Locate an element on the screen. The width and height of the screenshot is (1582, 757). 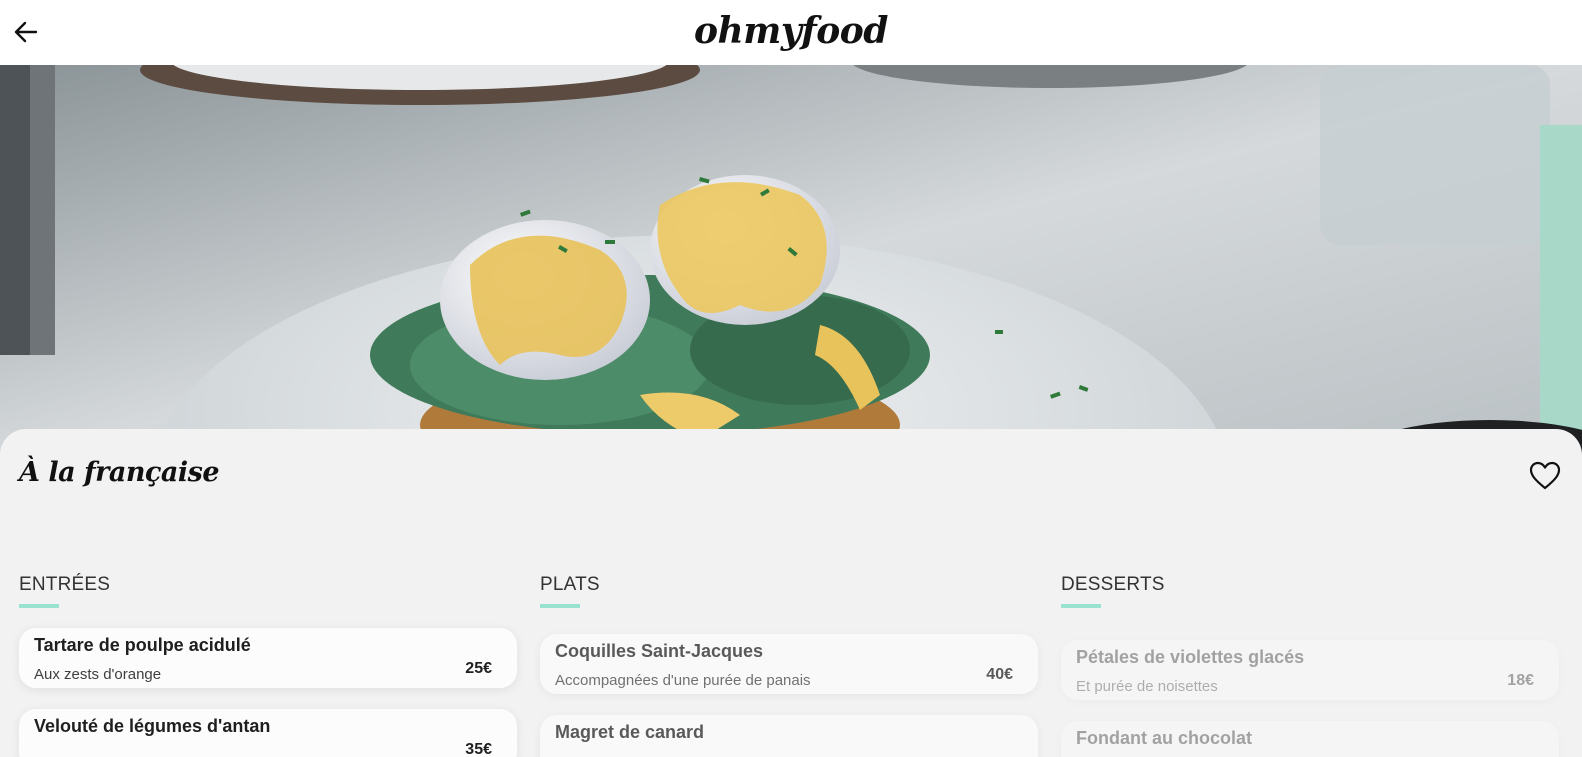
menu-item-price: 35€ is located at coordinates (478, 749).